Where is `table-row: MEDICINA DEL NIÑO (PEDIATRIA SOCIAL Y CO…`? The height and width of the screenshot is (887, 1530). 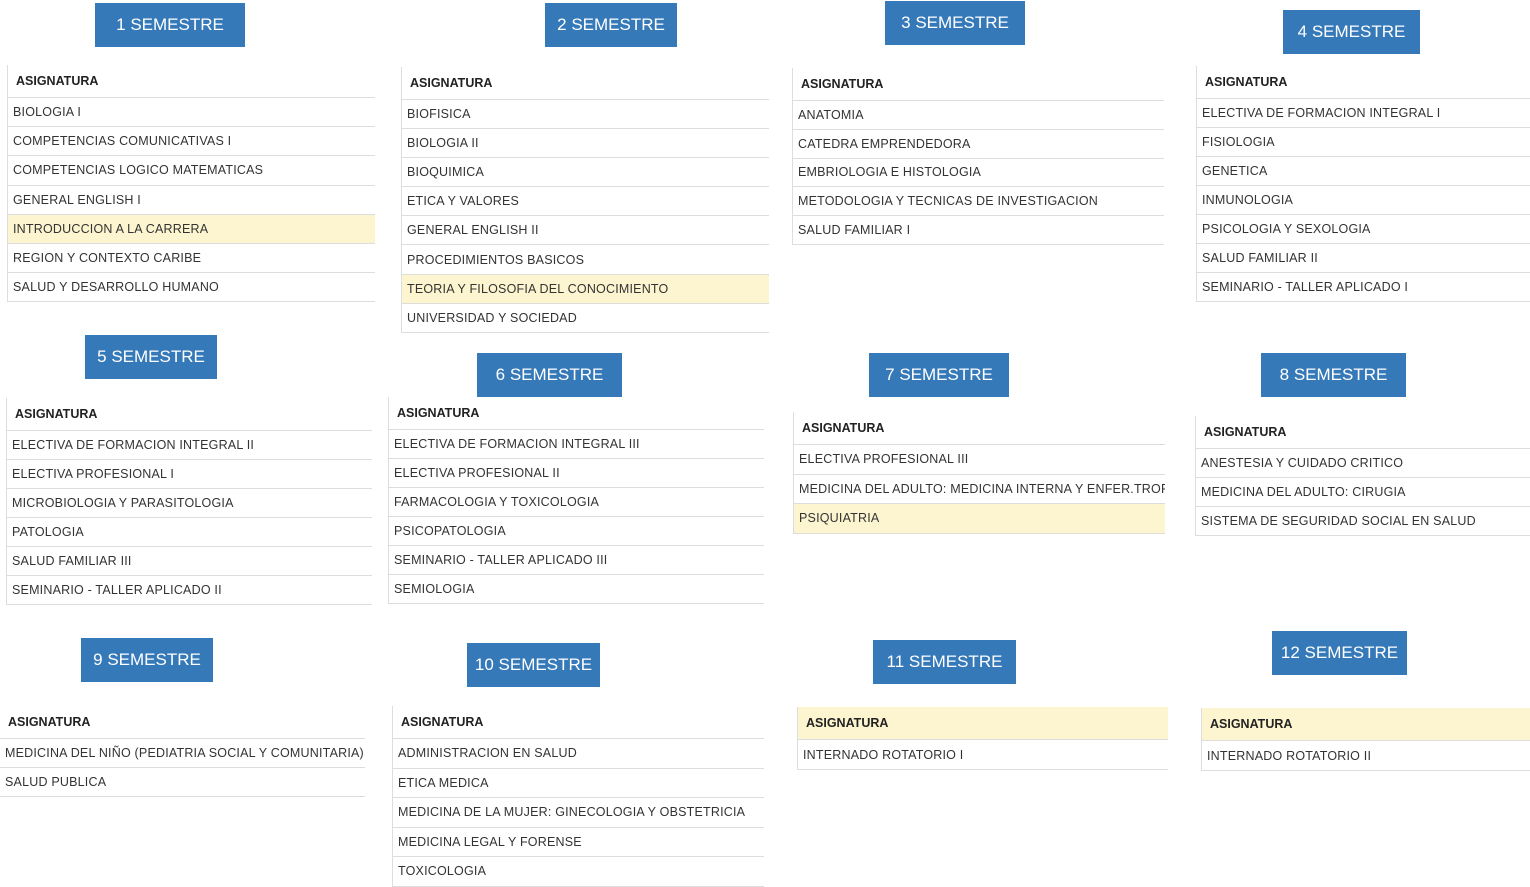
table-row: MEDICINA DEL NIÑO (PEDIATRIA SOCIAL Y CO… is located at coordinates (182, 753).